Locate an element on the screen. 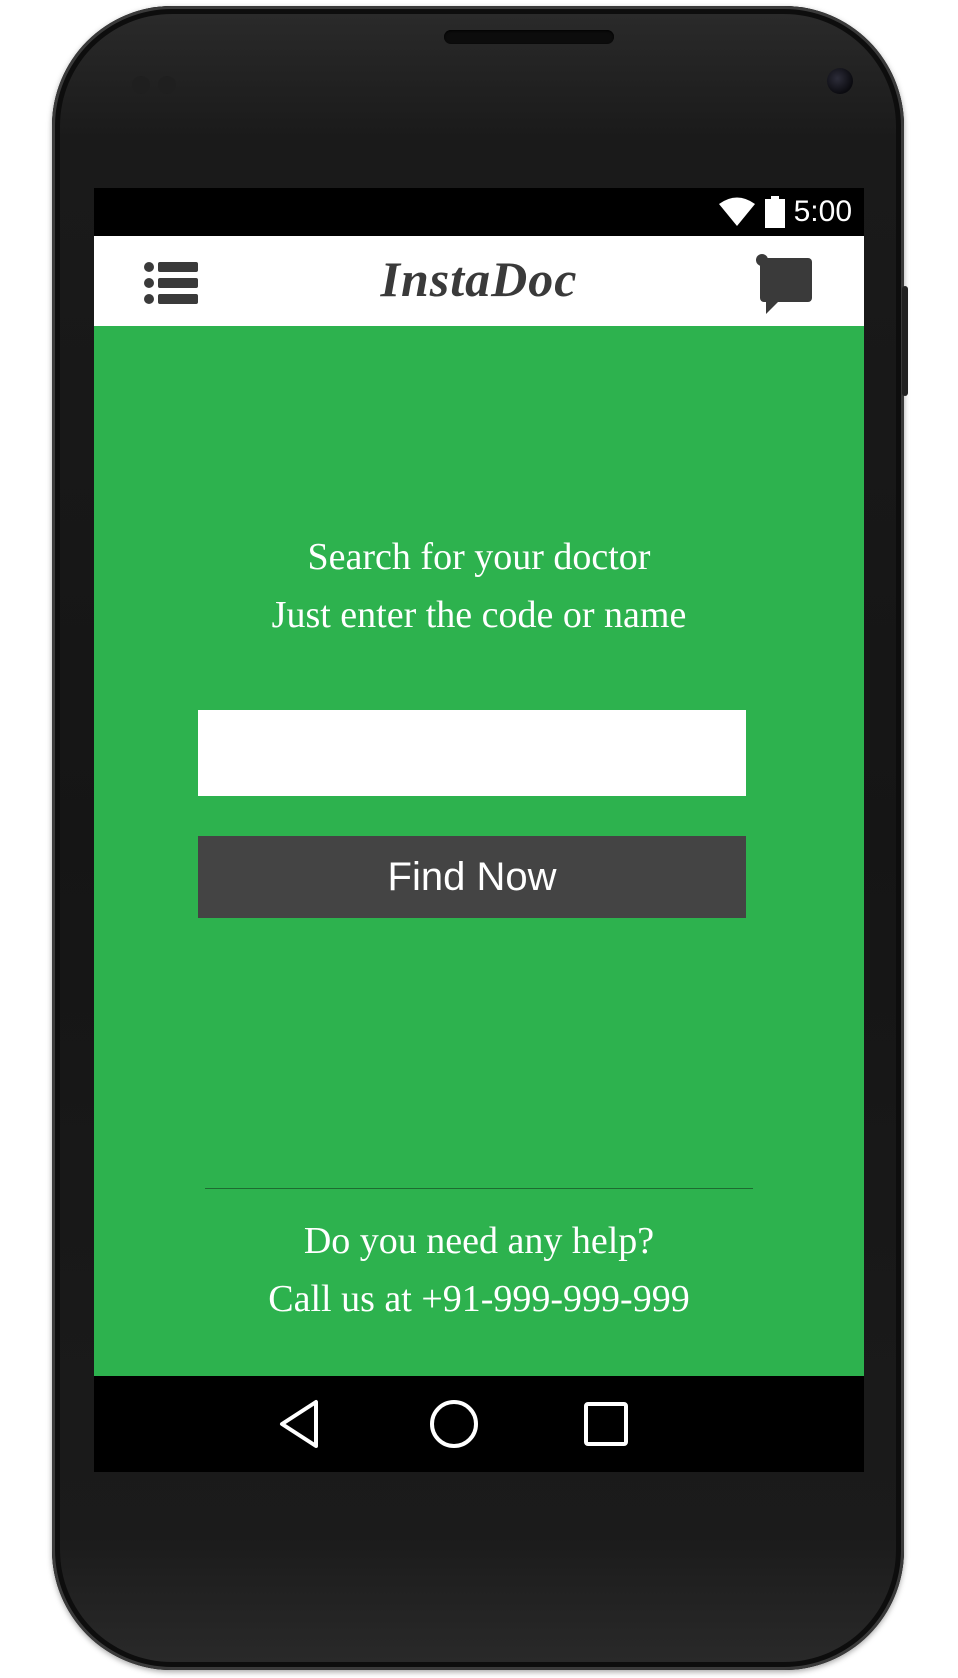 Image resolution: width=958 pixels, height=1678 pixels. status-time: 5:00 is located at coordinates (822, 211).